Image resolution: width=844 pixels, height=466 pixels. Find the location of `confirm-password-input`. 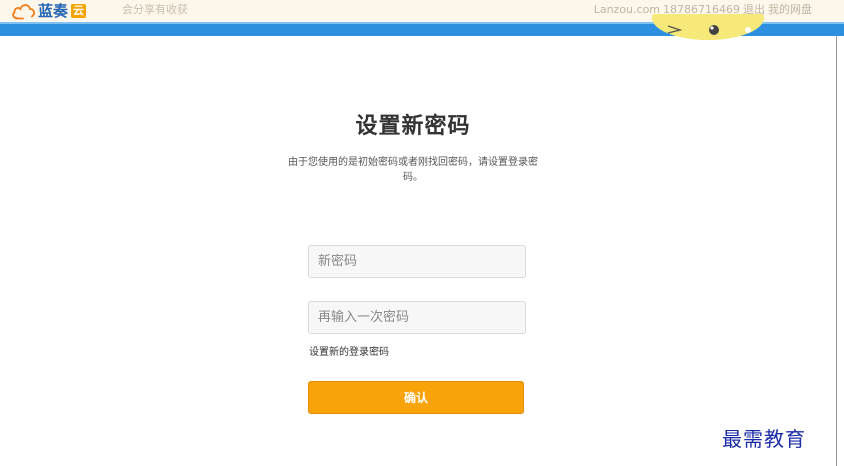

confirm-password-input is located at coordinates (417, 317).